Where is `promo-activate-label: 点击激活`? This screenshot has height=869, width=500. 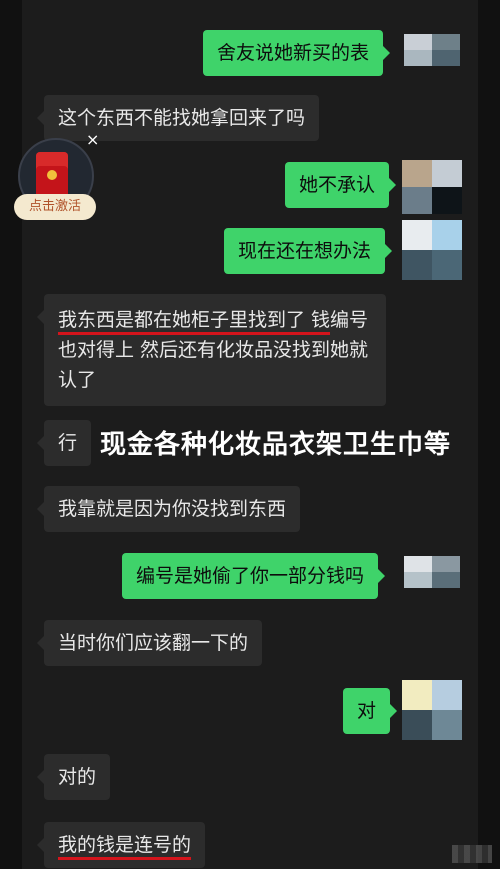
promo-activate-label: 点击激活 is located at coordinates (55, 207).